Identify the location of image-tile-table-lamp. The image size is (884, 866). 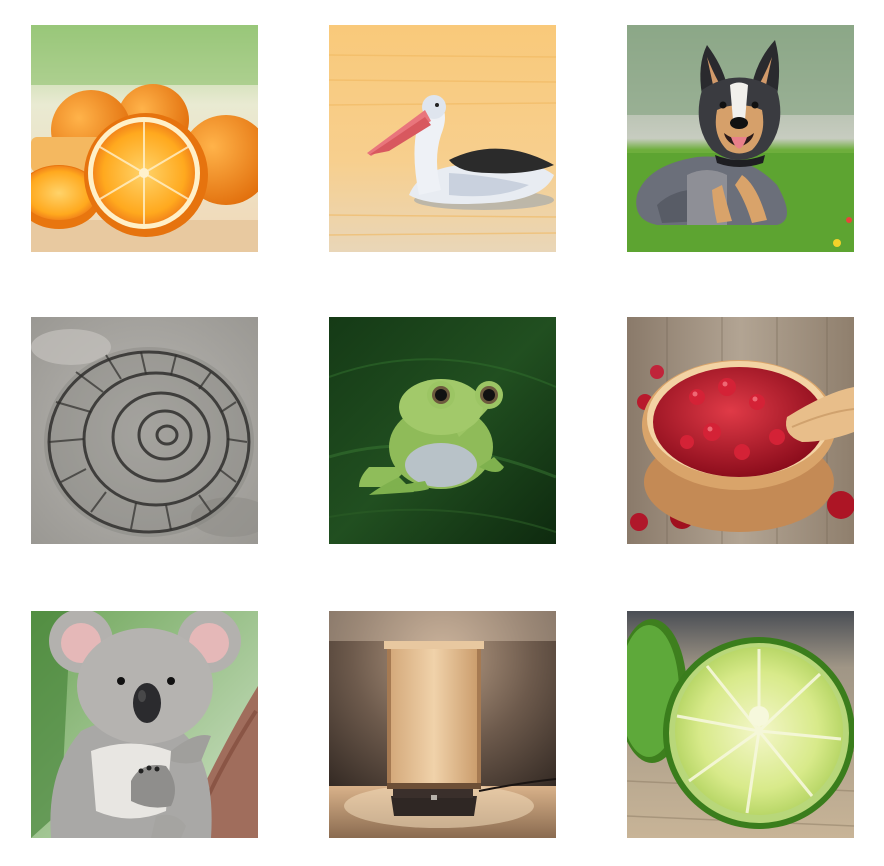
(442, 724).